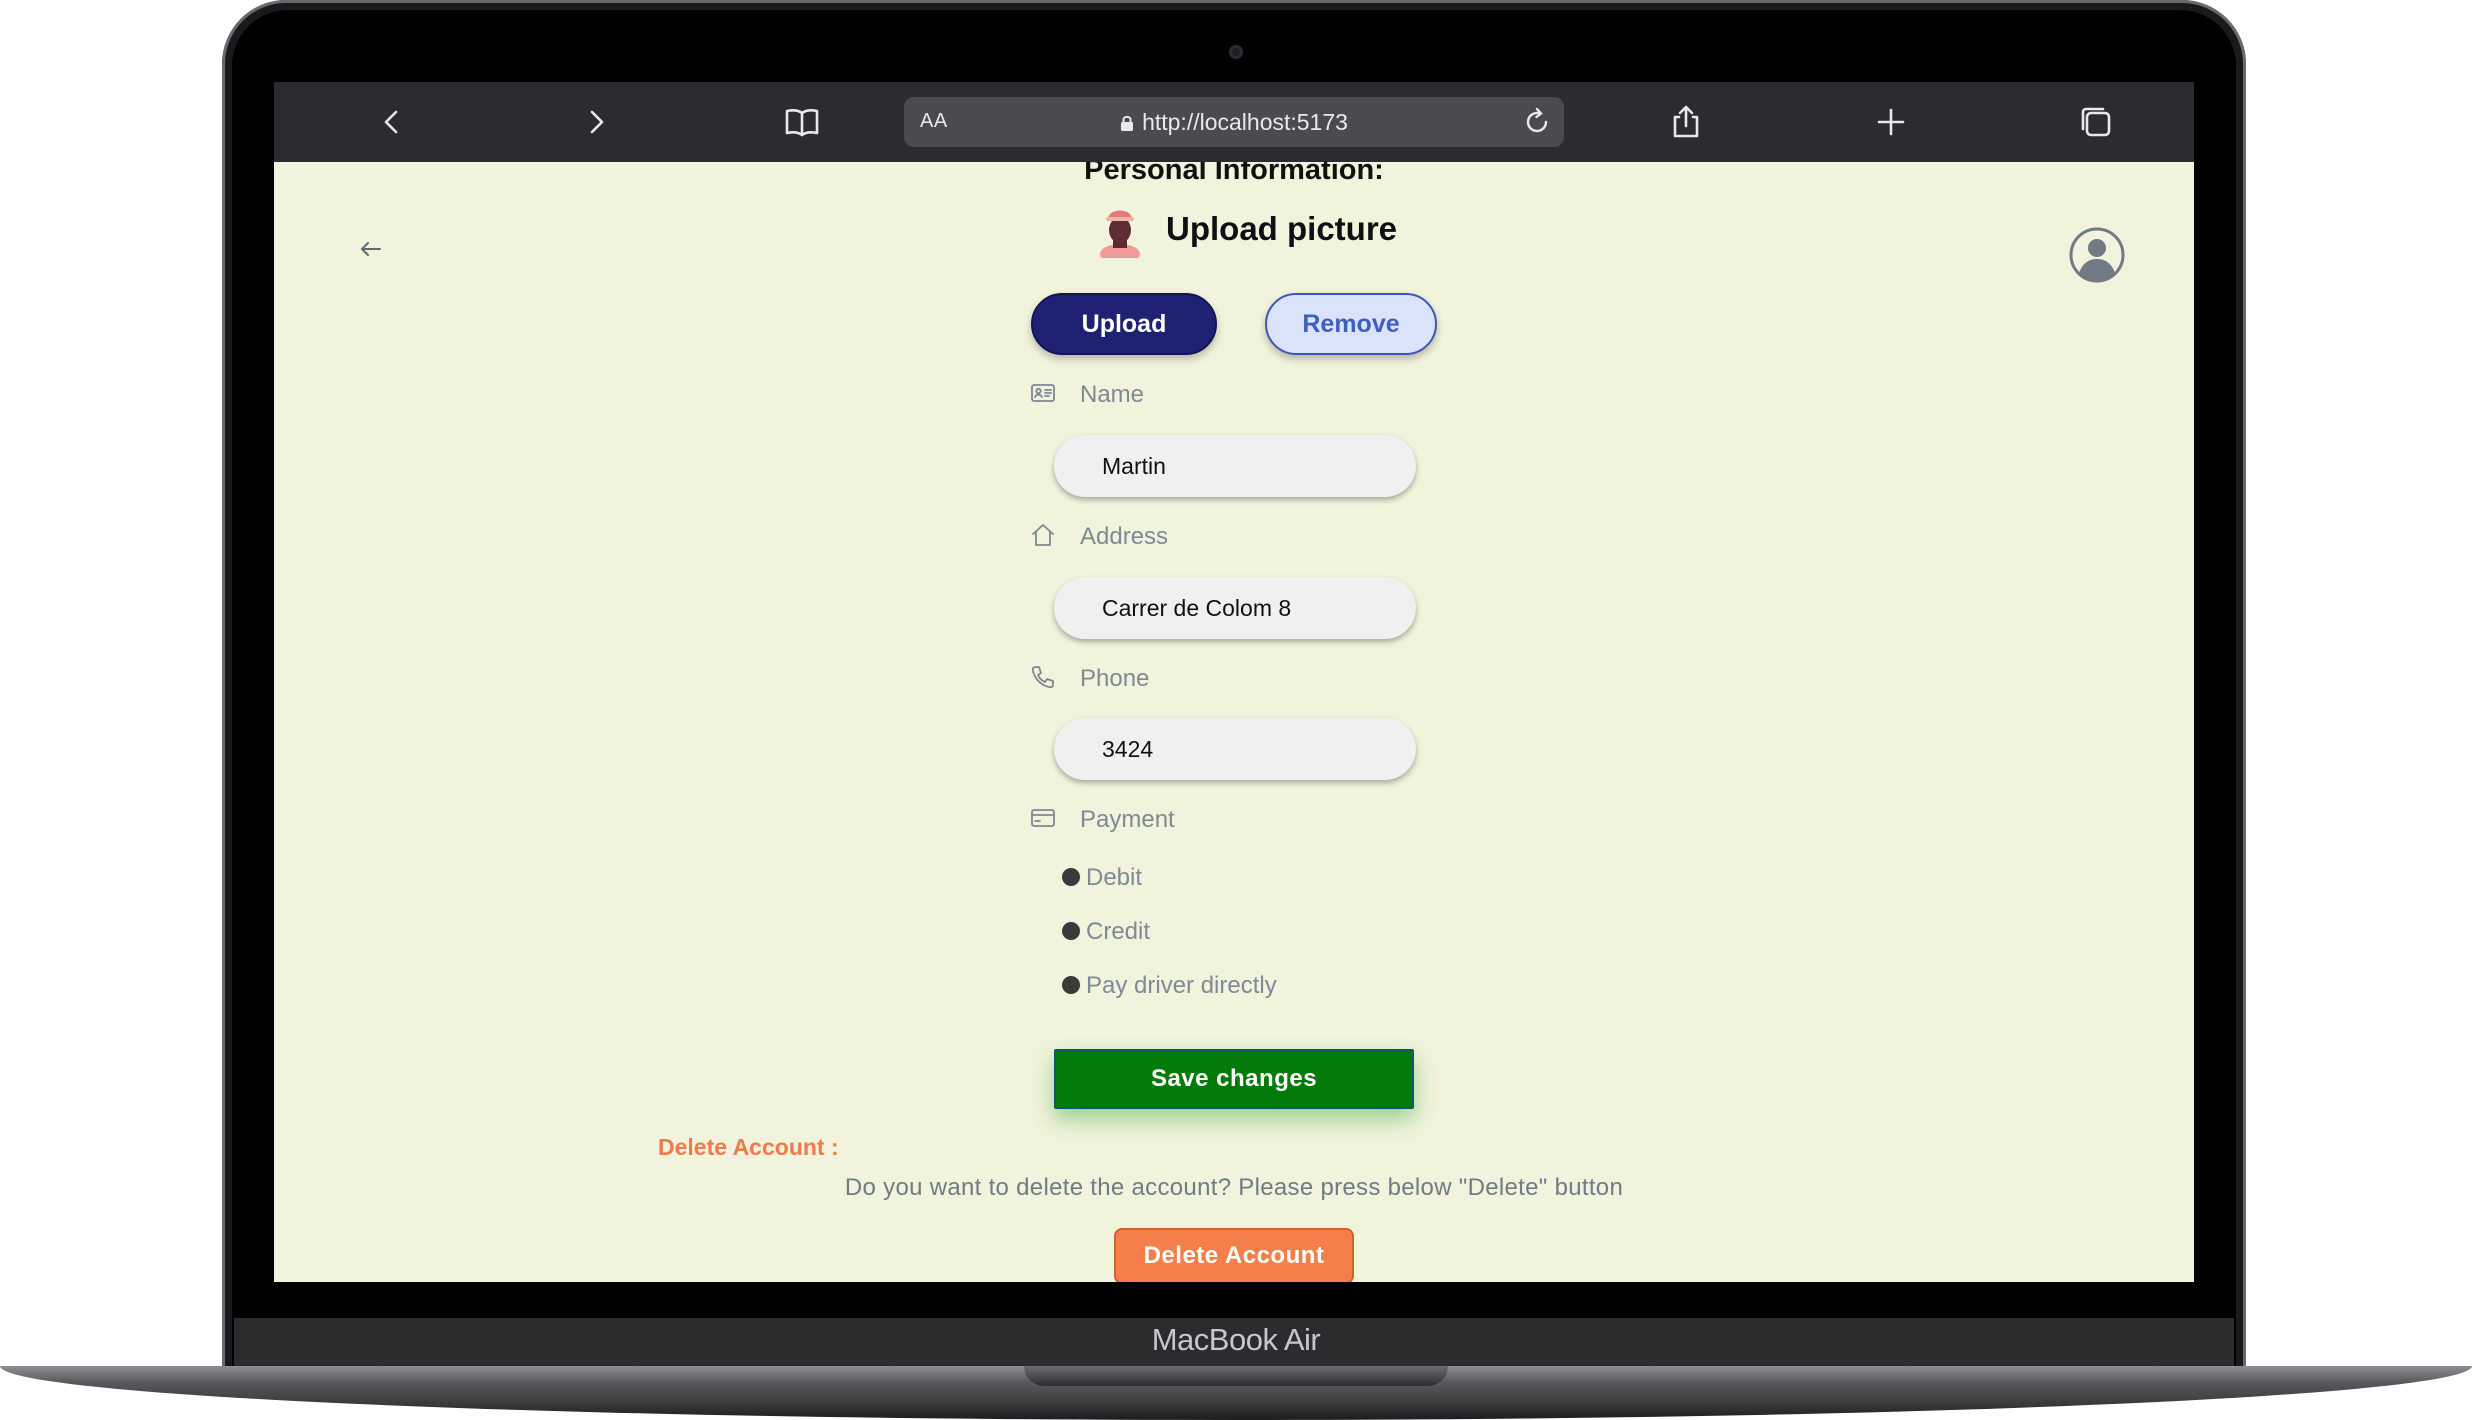 This screenshot has width=2472, height=1420. I want to click on phone-input, so click(1235, 749).